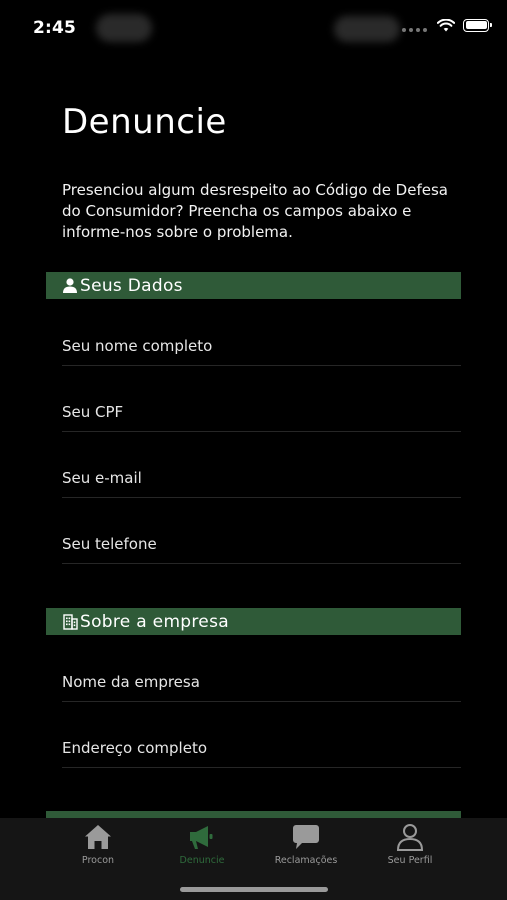  I want to click on tab-perfil: Seu Perfil, so click(410, 847).